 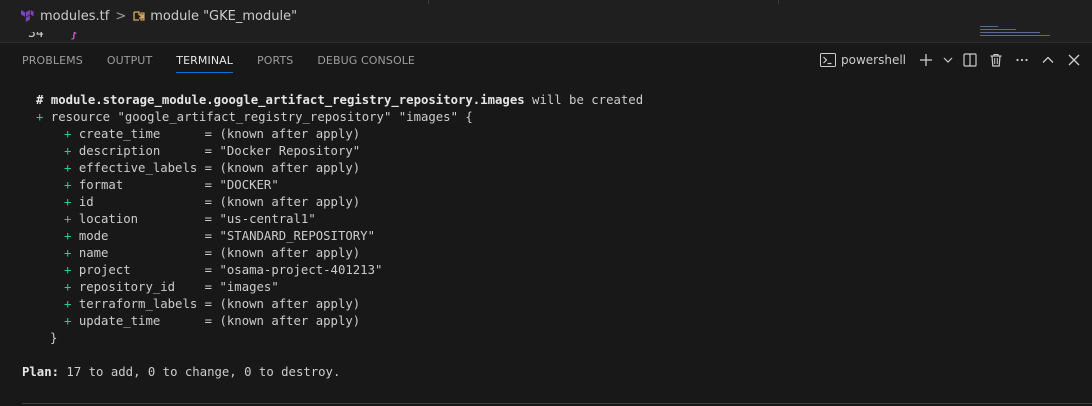 What do you see at coordinates (139, 16) in the screenshot?
I see `module-symbol-icon` at bounding box center [139, 16].